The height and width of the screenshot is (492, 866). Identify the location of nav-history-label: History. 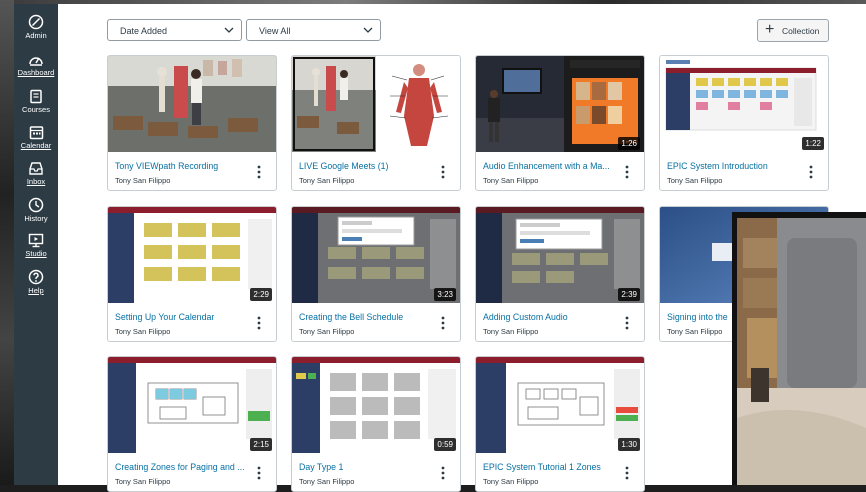
(36, 218).